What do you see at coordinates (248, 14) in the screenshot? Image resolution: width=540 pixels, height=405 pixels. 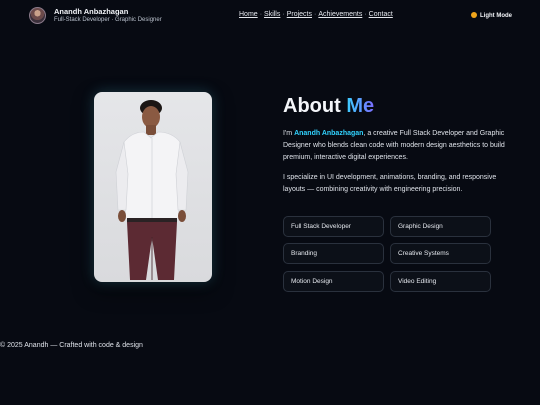 I see `nav-home: Home` at bounding box center [248, 14].